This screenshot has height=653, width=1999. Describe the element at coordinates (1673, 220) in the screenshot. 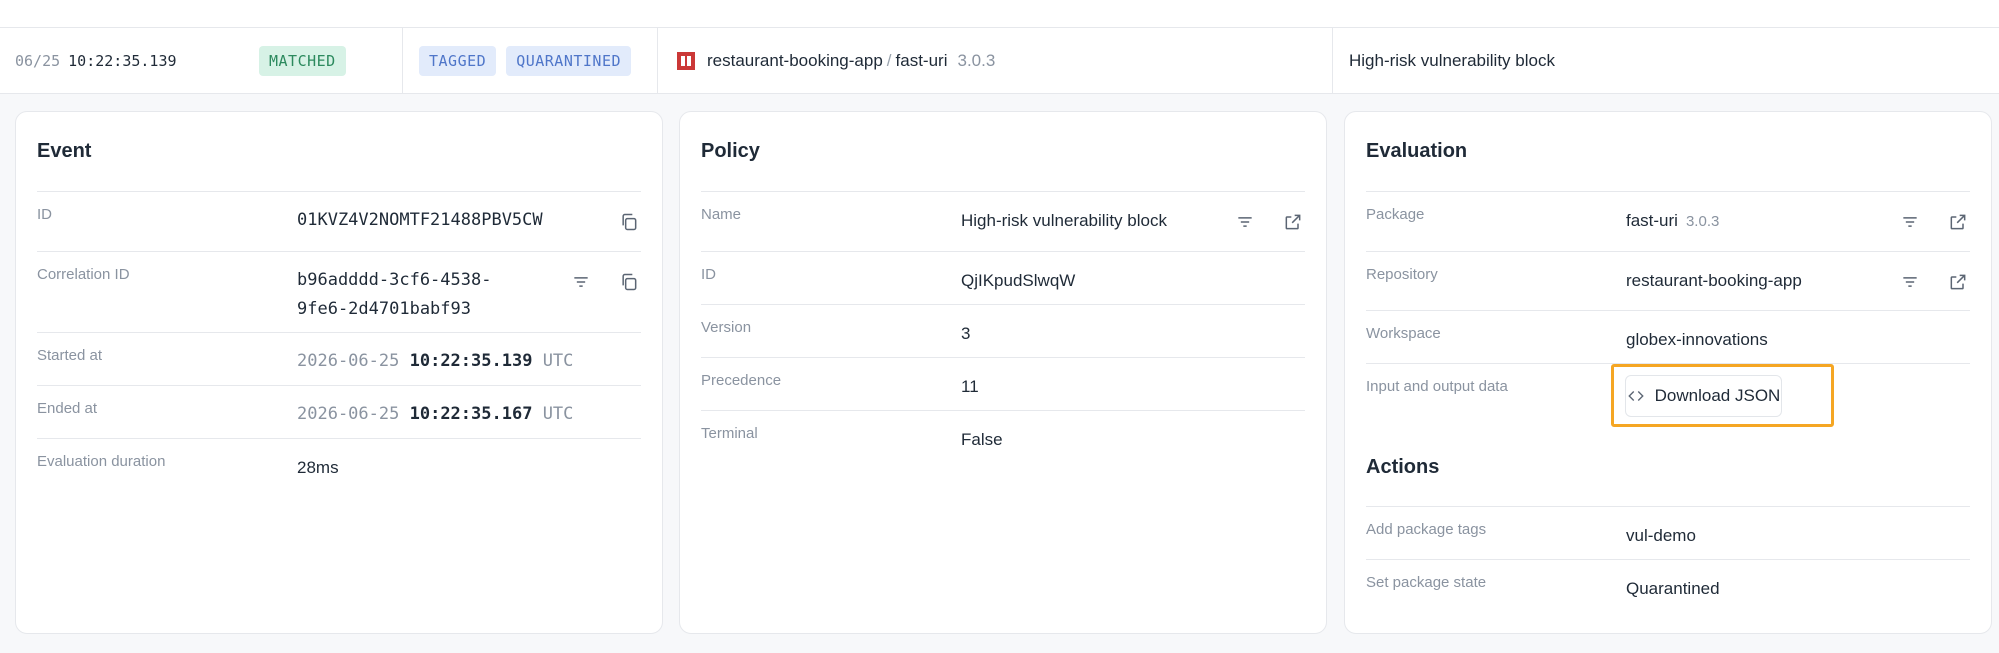

I see `package-value: fast-uri 3.0.3` at that location.